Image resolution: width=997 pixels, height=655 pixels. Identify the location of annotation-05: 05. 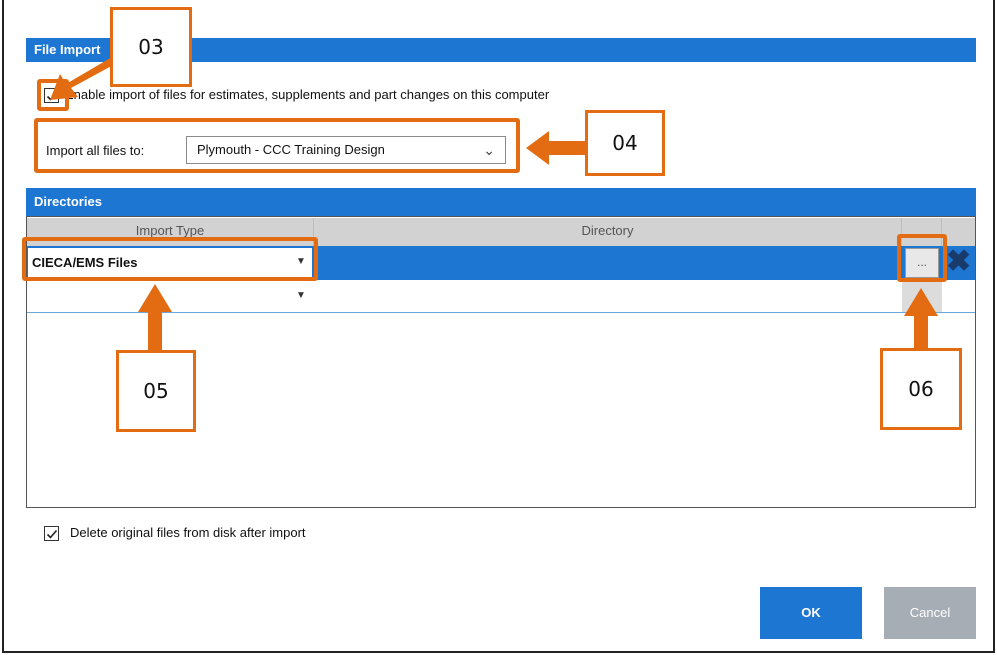
(156, 391).